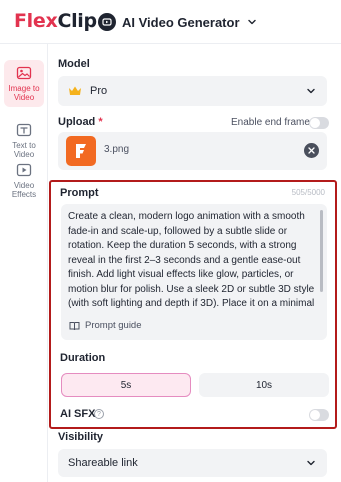  Describe the element at coordinates (74, 64) in the screenshot. I see `model-label: Model` at that location.